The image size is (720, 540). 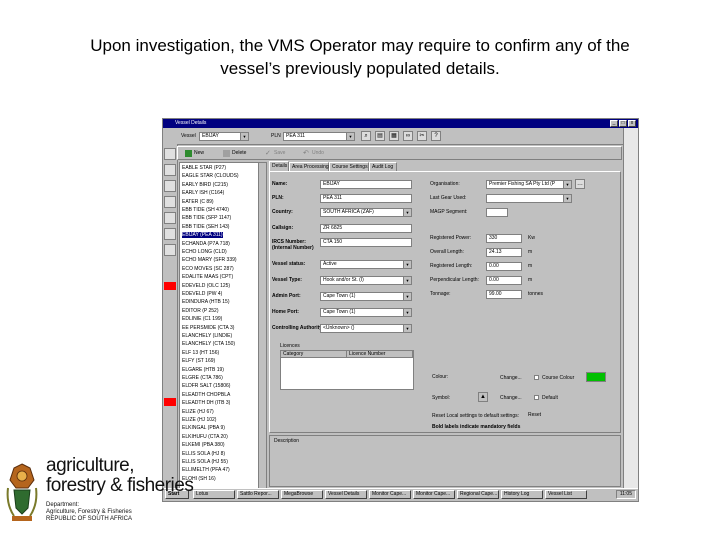 What do you see at coordinates (203, 445) in the screenshot?
I see `tree-item: ELKEMI (PBA 380)` at bounding box center [203, 445].